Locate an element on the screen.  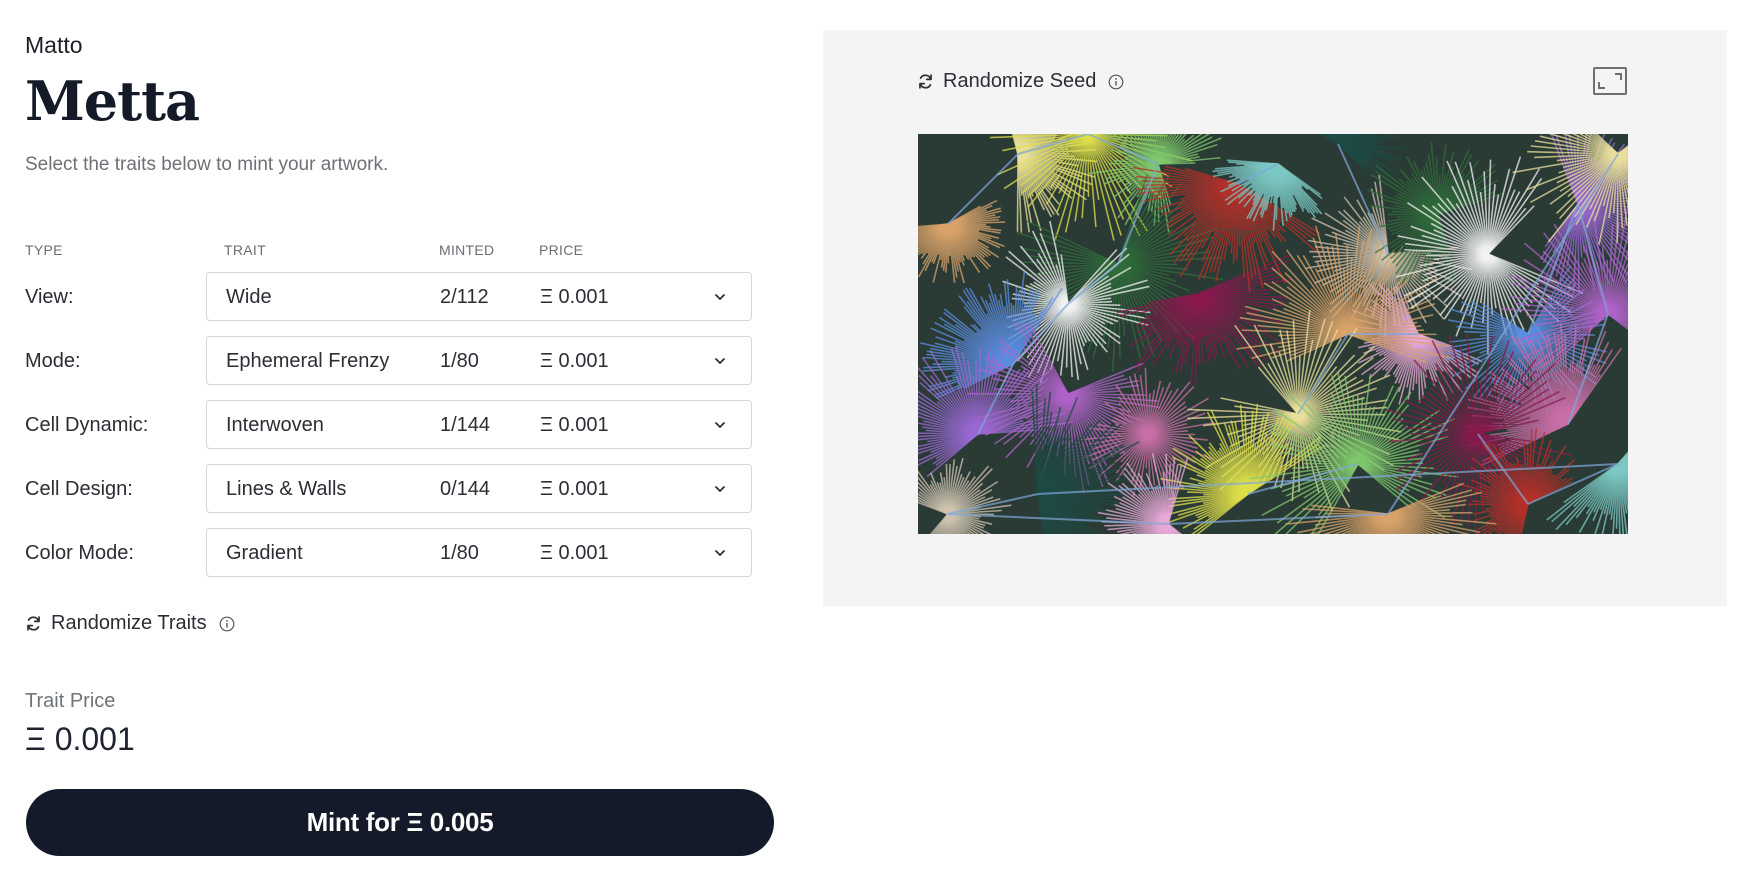
trait-select-color-mode: Gradient 1/80 Ξ 0.001 is located at coordinates (479, 552).